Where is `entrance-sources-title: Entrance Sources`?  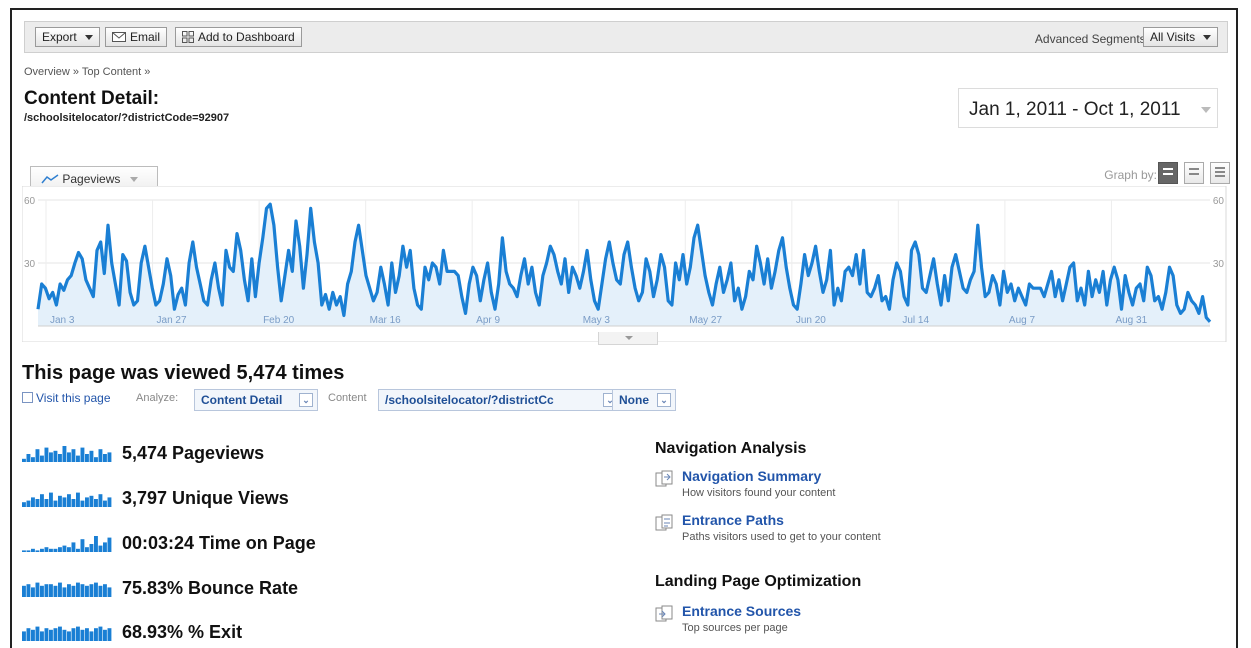 entrance-sources-title: Entrance Sources is located at coordinates (742, 611).